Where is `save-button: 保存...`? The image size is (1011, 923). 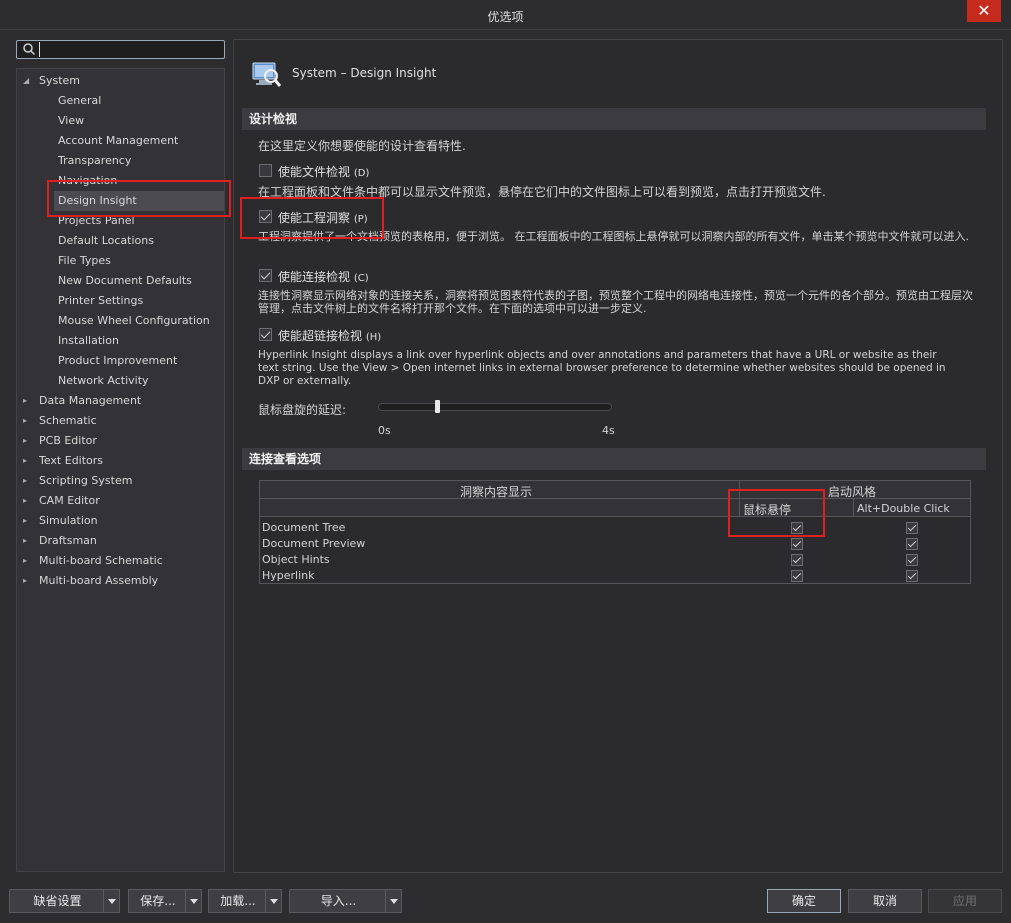 save-button: 保存... is located at coordinates (165, 901).